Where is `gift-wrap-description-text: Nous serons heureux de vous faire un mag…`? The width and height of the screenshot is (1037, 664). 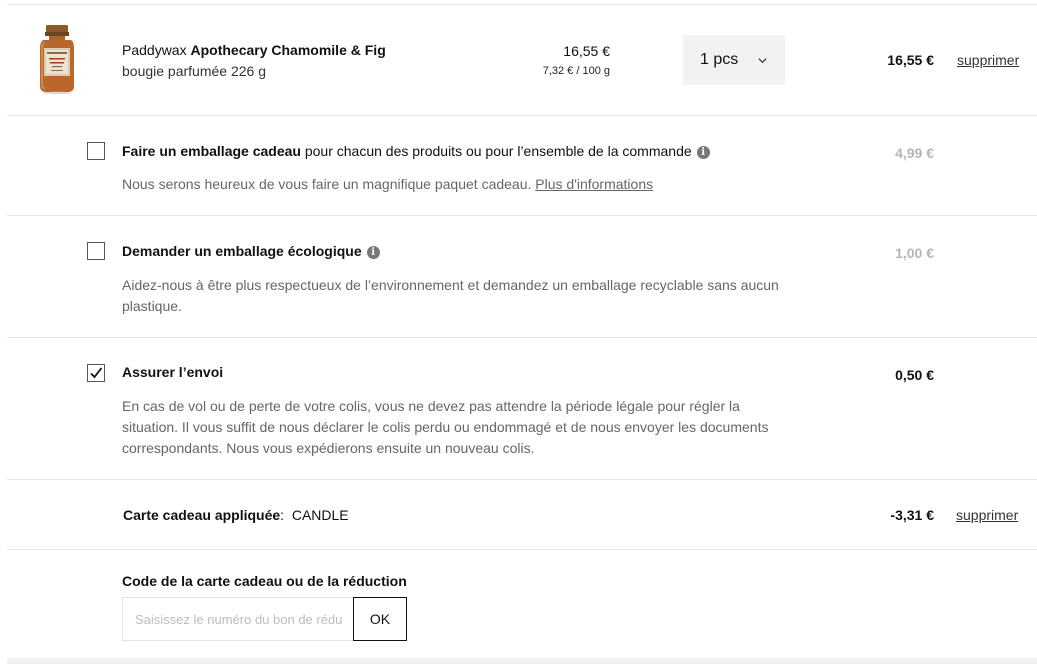 gift-wrap-description-text: Nous serons heureux de vous faire un mag… is located at coordinates (329, 184).